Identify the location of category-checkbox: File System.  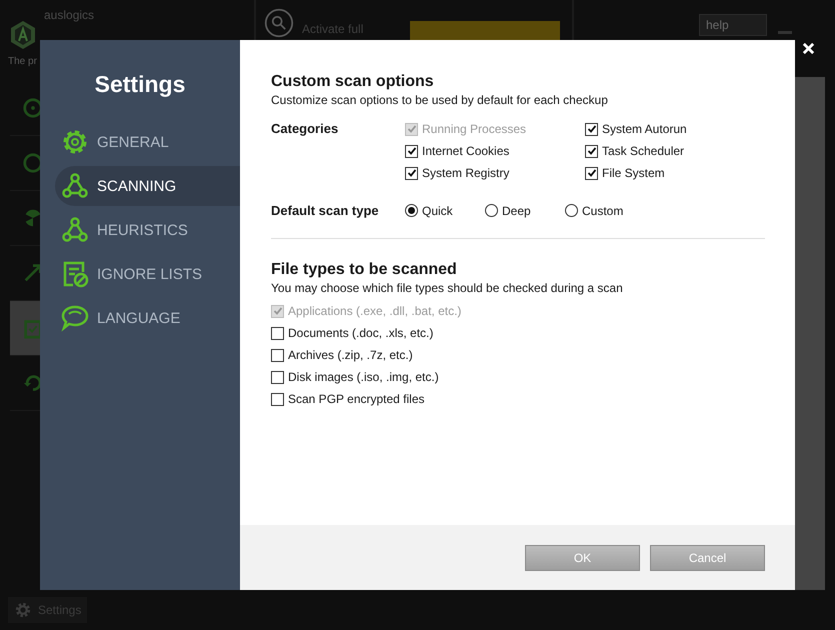
(675, 173).